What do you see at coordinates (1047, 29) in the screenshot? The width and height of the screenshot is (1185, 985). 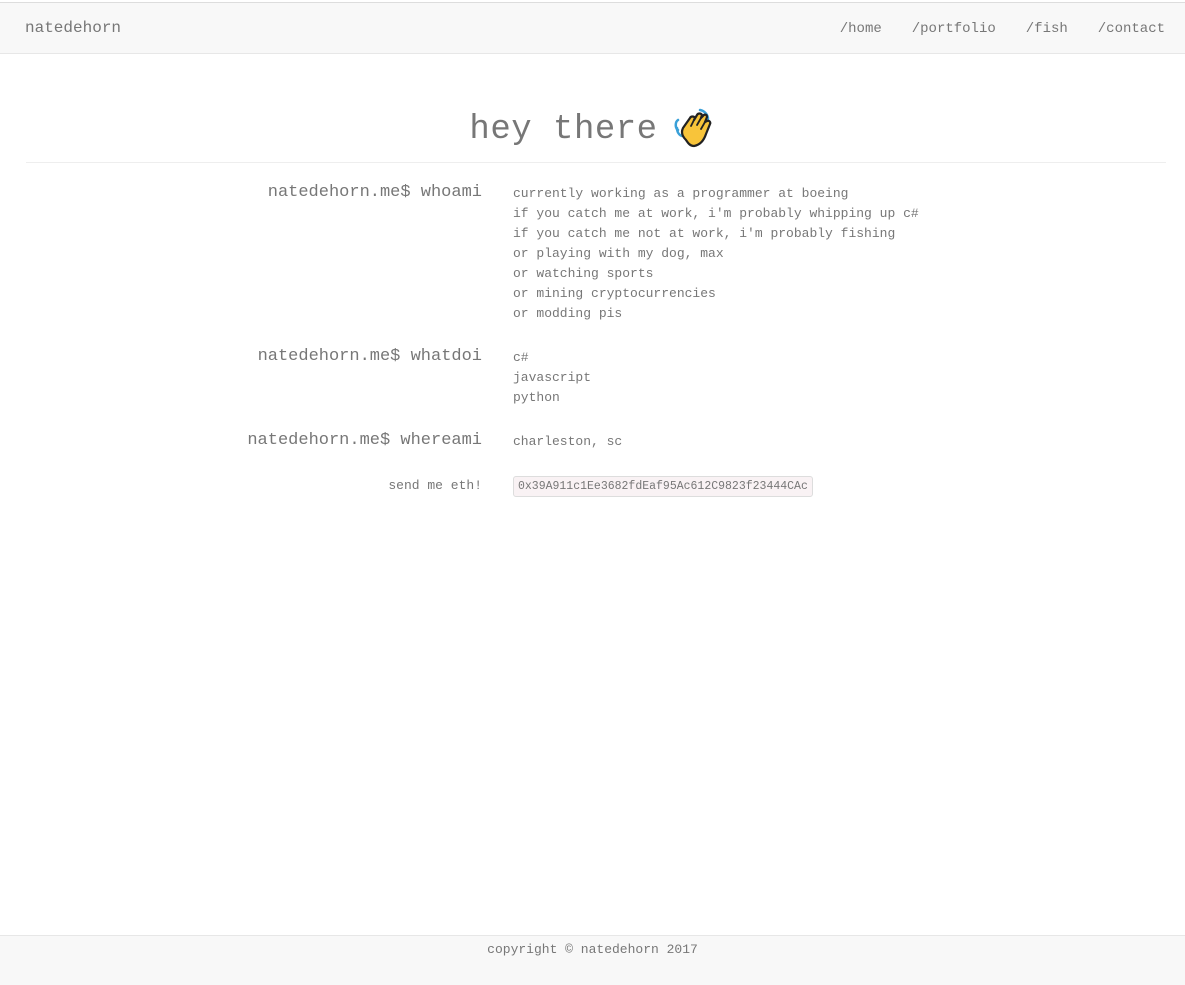 I see `nav-link-fish: /fish` at bounding box center [1047, 29].